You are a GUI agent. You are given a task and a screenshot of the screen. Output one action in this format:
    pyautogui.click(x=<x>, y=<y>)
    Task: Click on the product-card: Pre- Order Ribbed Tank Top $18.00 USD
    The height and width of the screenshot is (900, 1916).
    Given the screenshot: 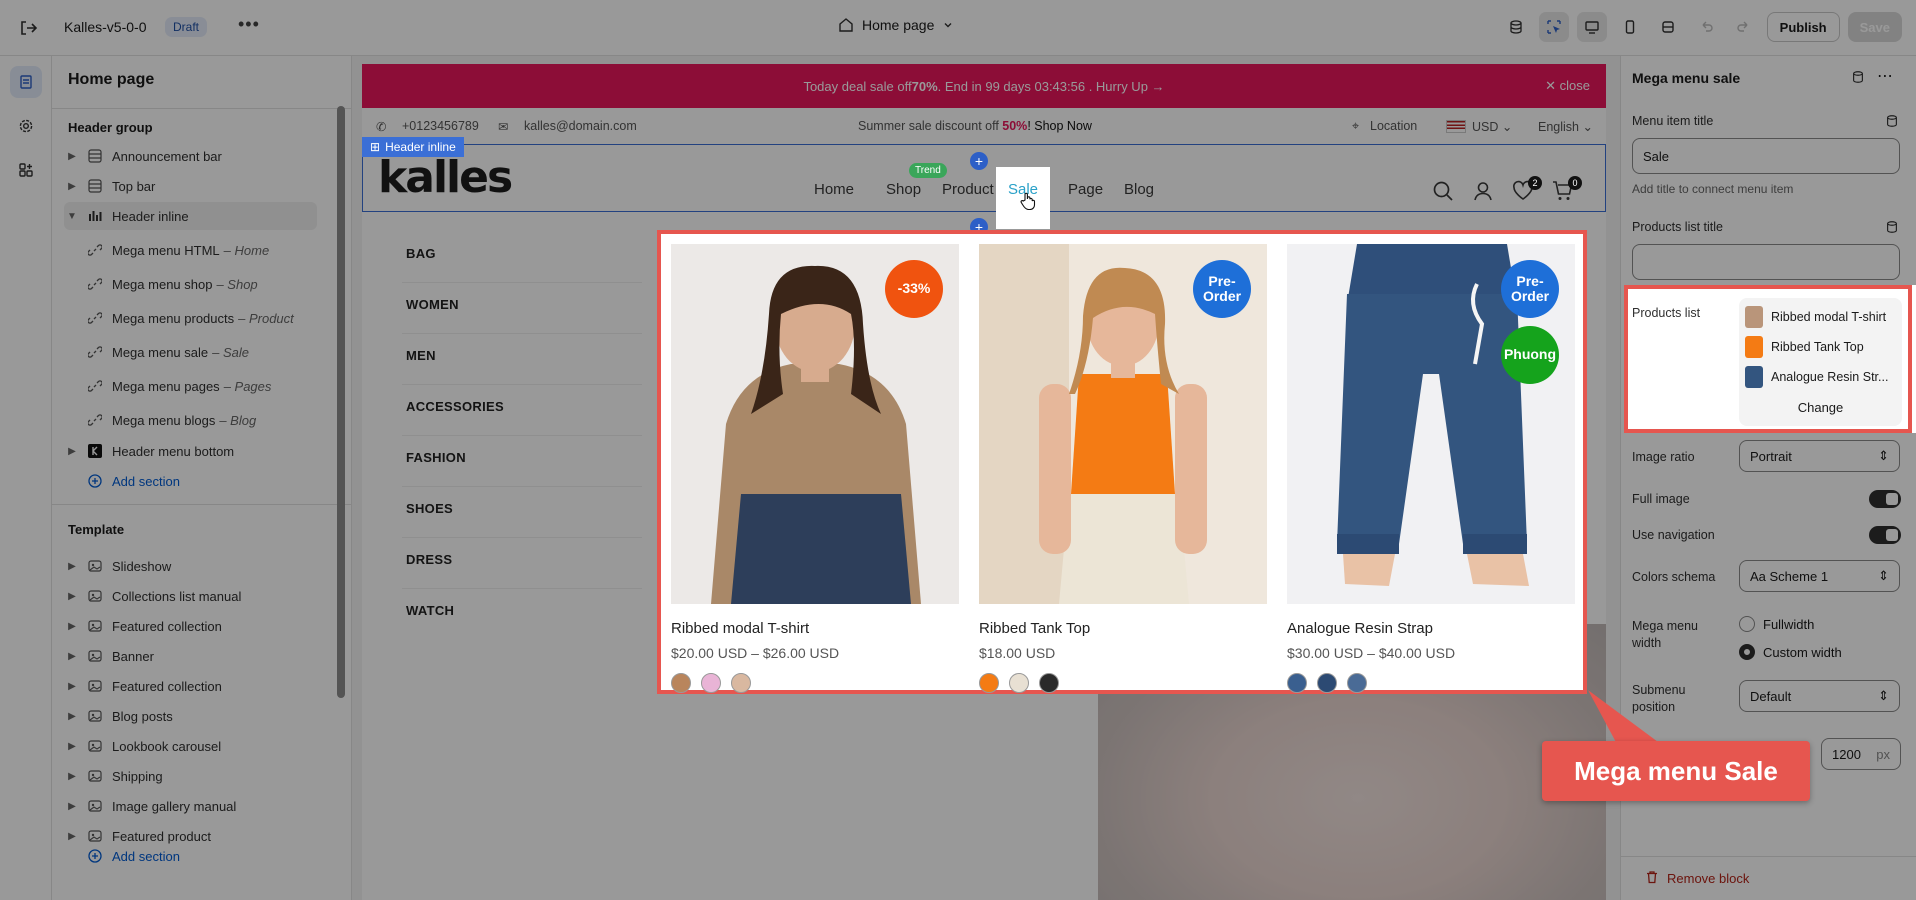 What is the action you would take?
    pyautogui.click(x=1123, y=468)
    